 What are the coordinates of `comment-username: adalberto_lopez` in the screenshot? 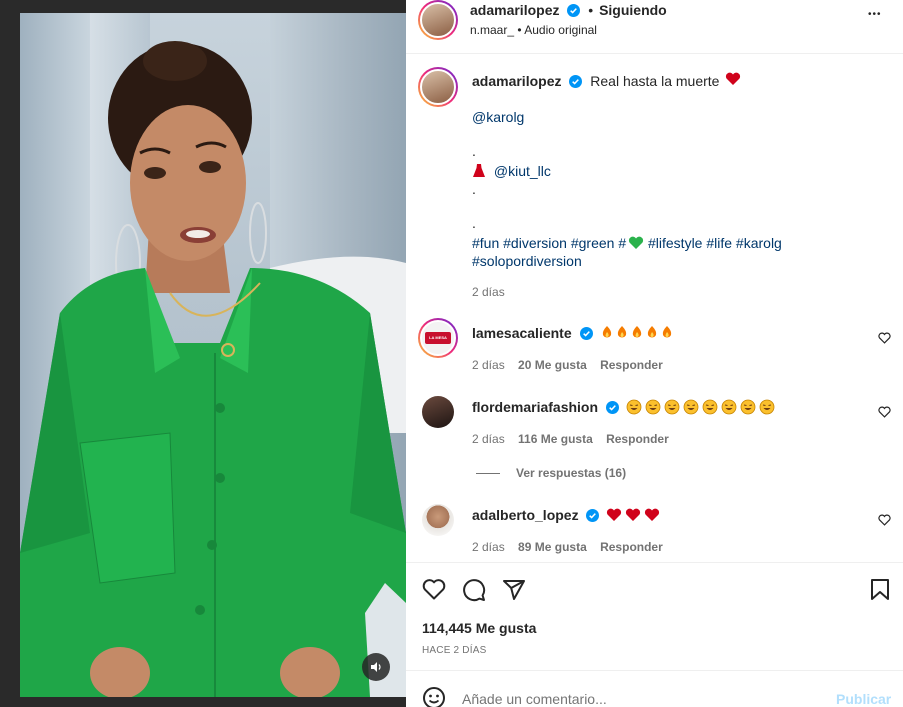 It's located at (525, 515).